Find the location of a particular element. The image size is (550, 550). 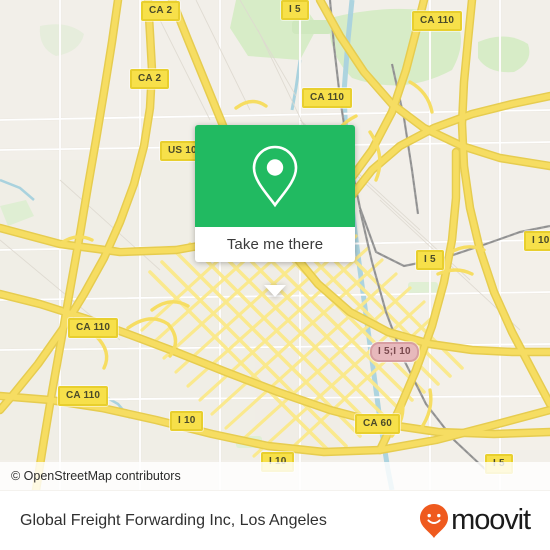

moovit-pin-smile-icon is located at coordinates (434, 520).